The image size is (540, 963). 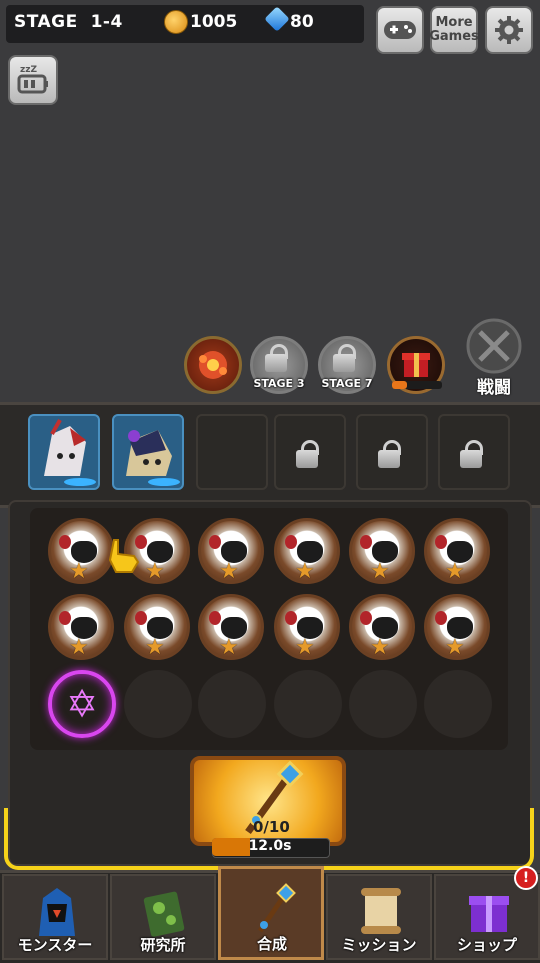 What do you see at coordinates (274, 911) in the screenshot?
I see `staff-icon` at bounding box center [274, 911].